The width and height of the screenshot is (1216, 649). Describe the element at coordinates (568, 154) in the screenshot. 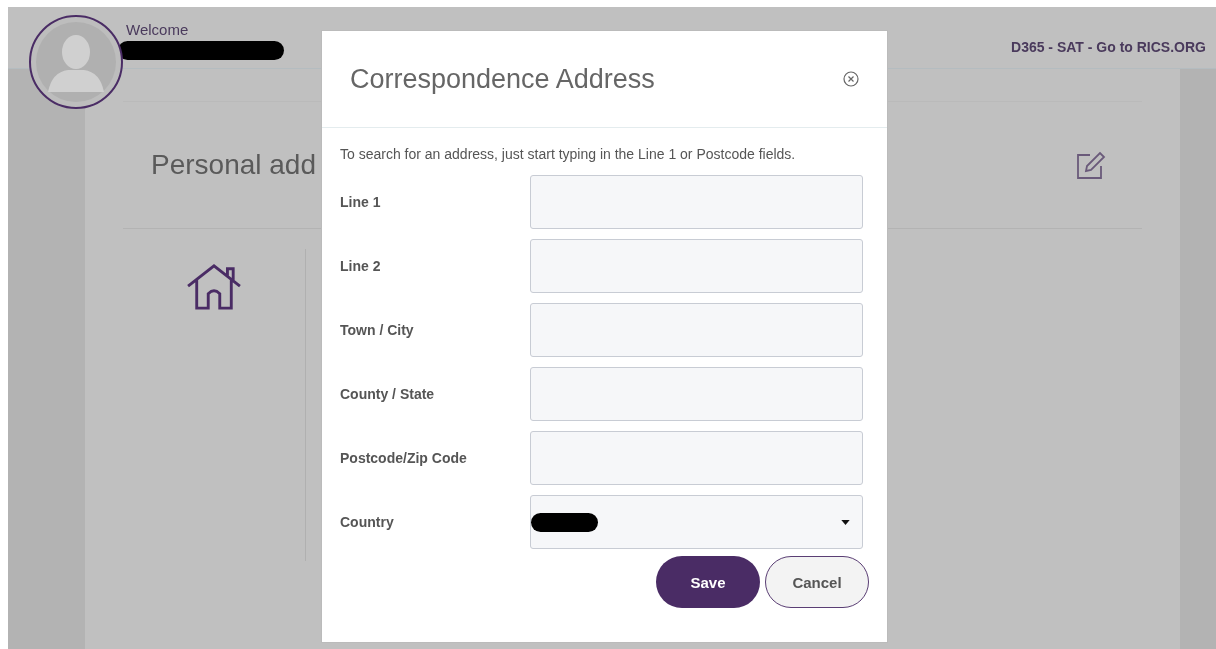

I see `hint-text: To search for an address, just start typing in the Line 1 or Postcode fields.` at that location.